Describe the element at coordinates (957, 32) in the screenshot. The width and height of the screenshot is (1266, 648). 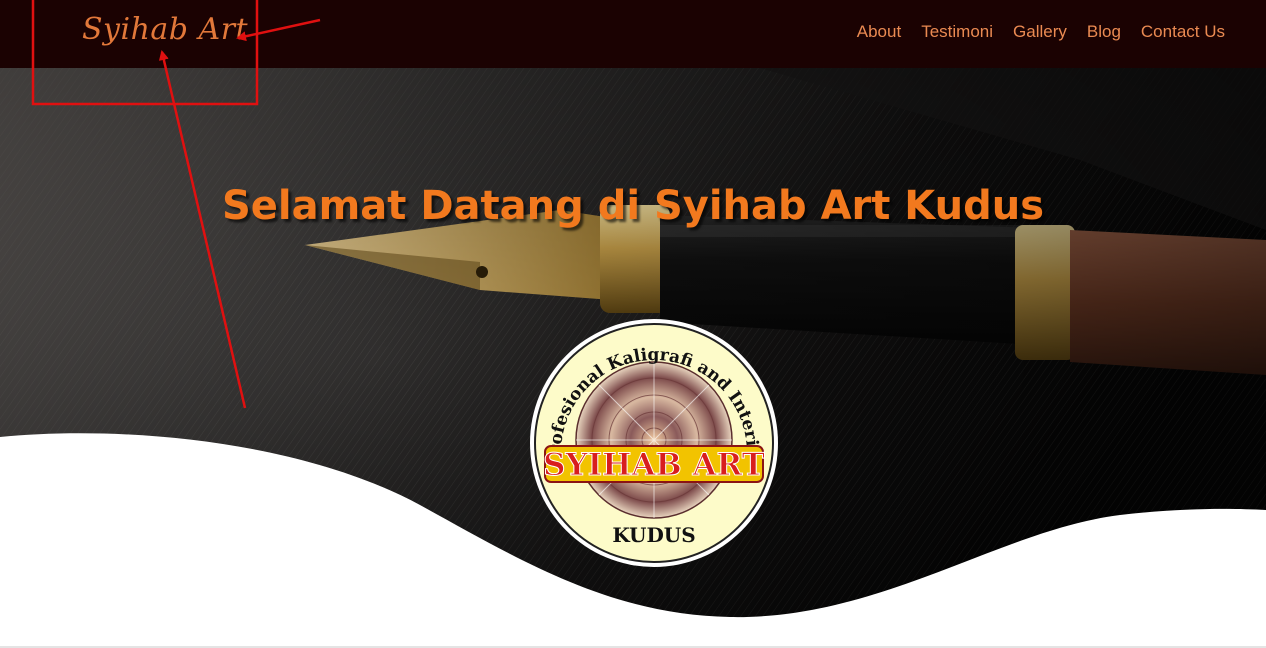
I see `nav-link-testimoni: Testimoni` at that location.